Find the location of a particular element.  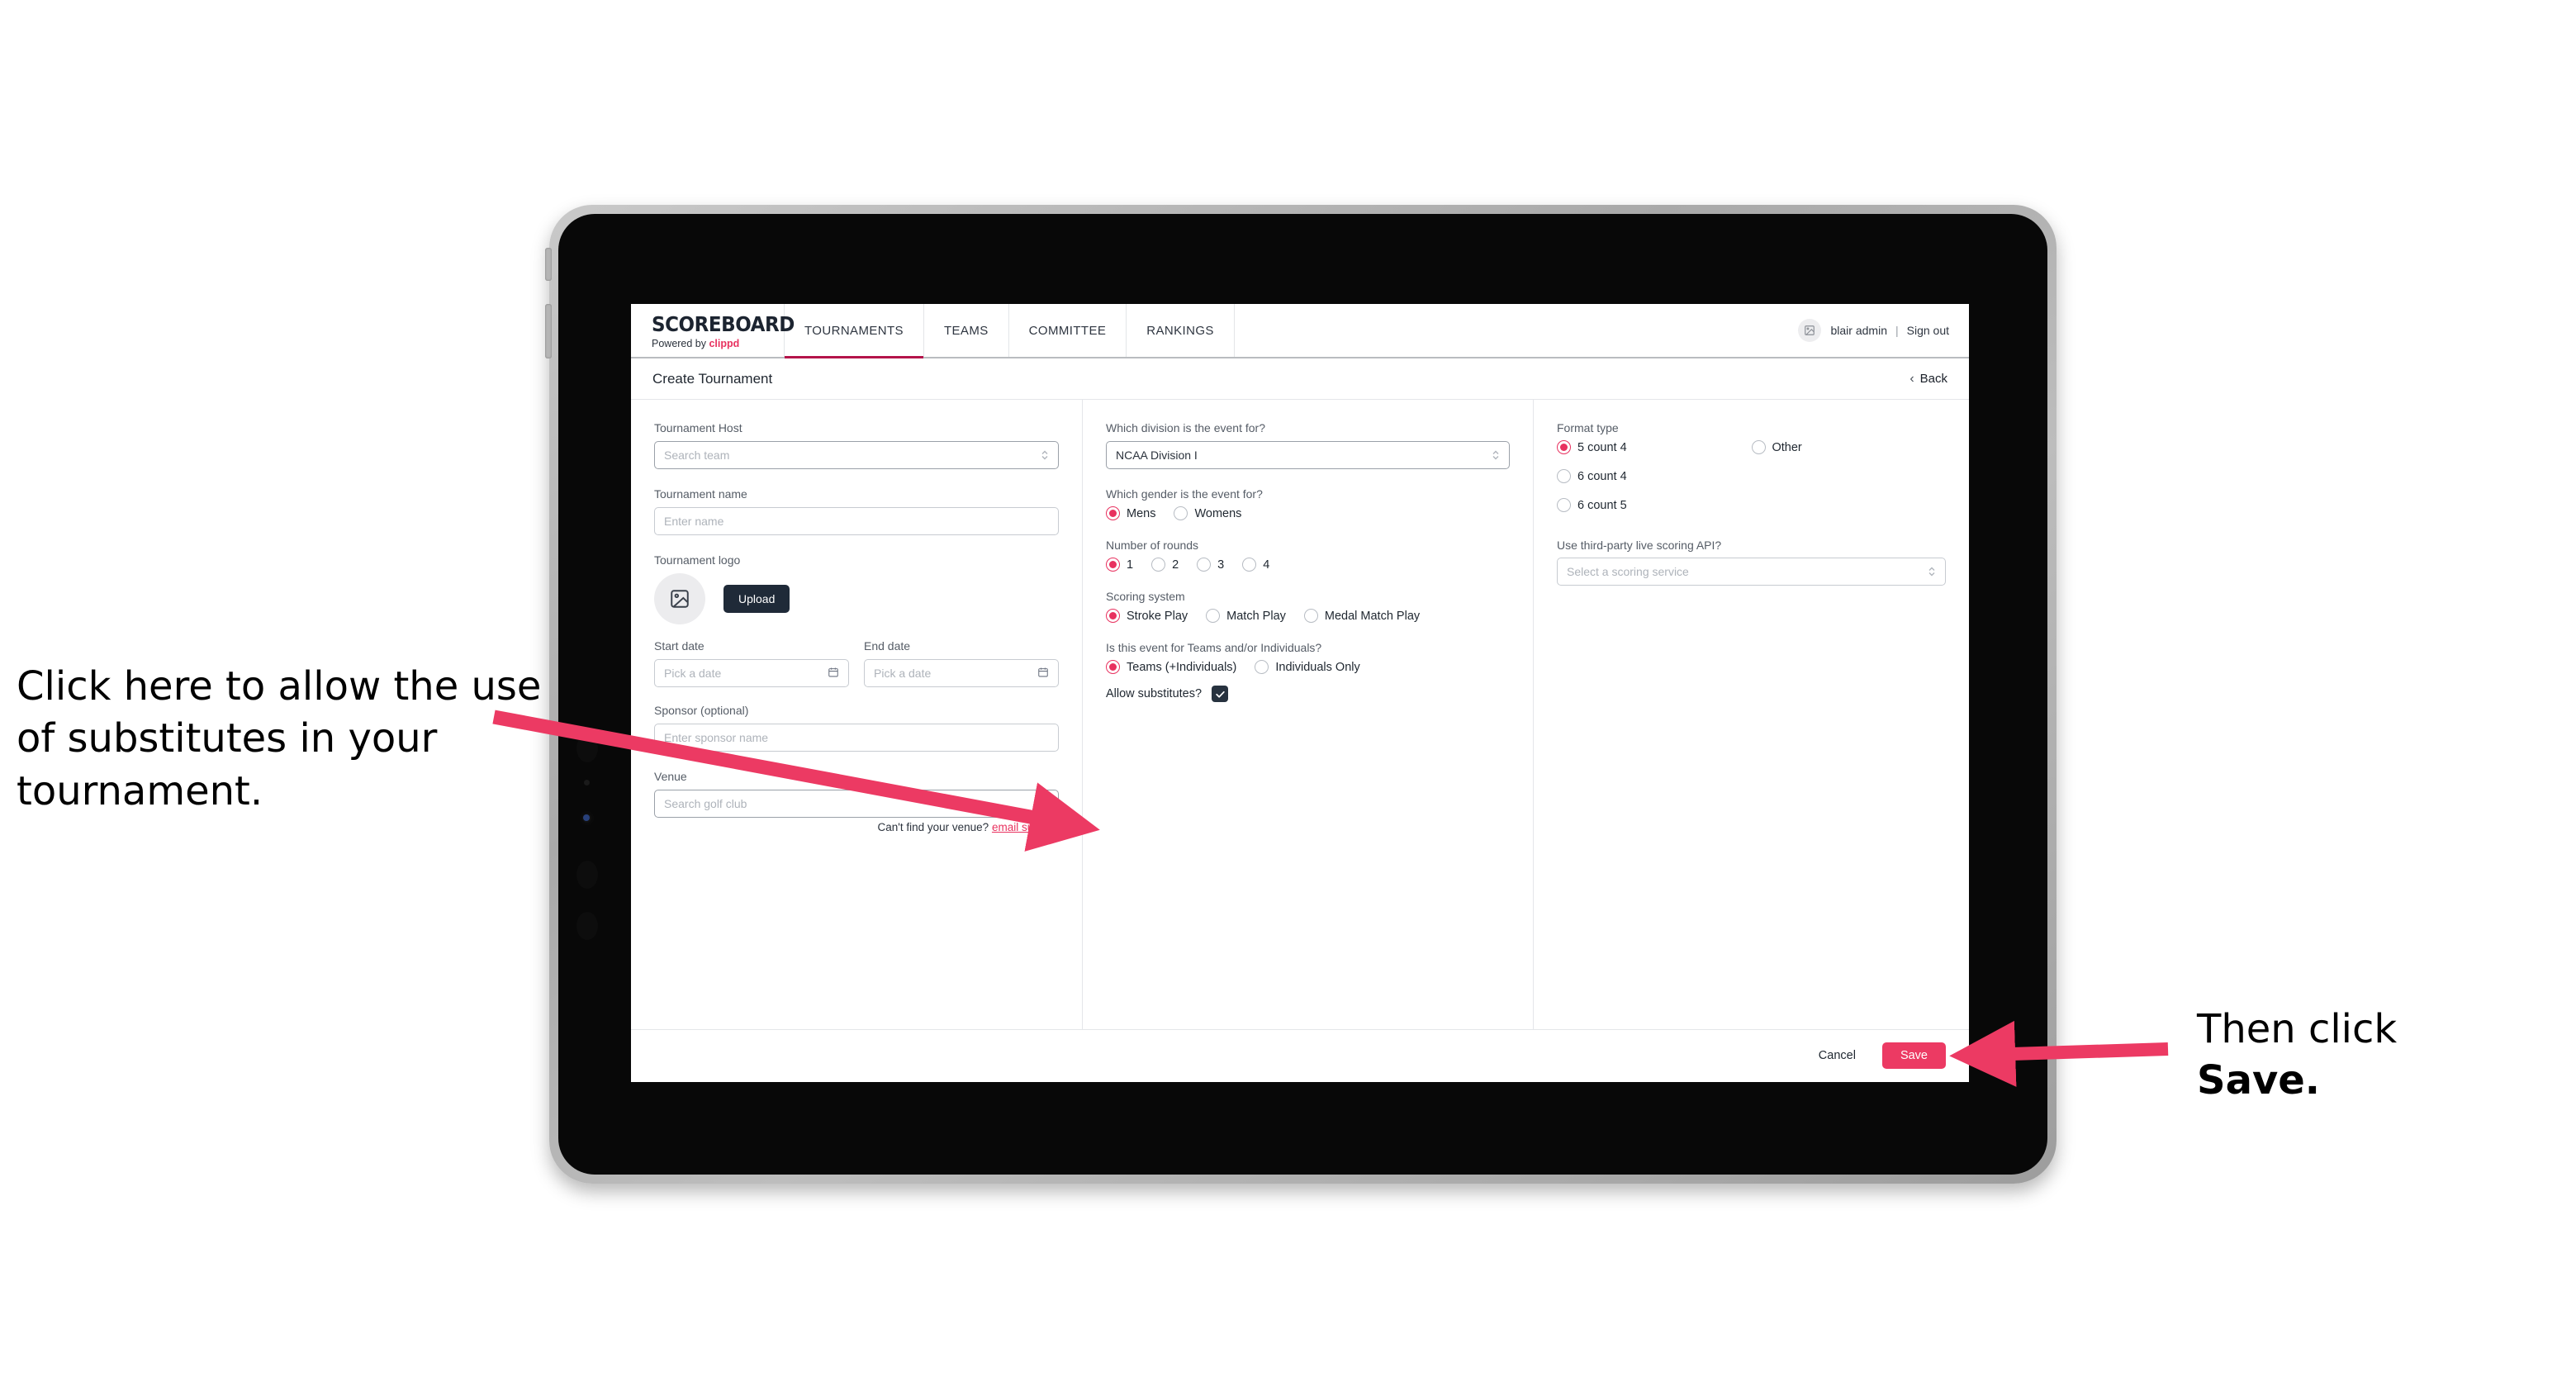

field-start-date: Start date Pick a date is located at coordinates (751, 663).